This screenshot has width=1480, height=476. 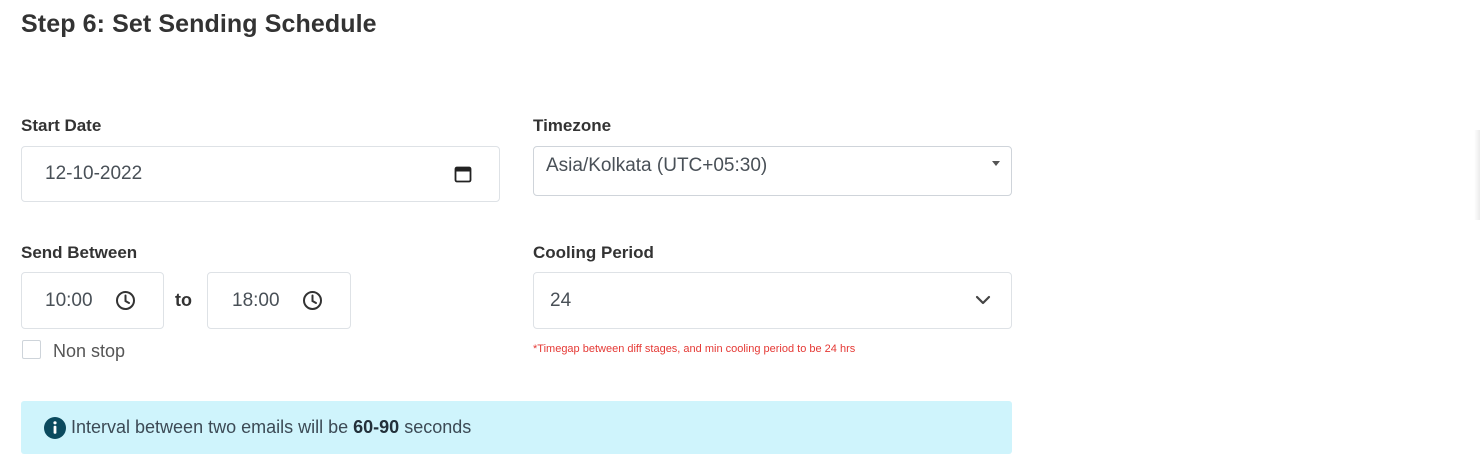 I want to click on interval-suffix: seconds, so click(x=438, y=427).